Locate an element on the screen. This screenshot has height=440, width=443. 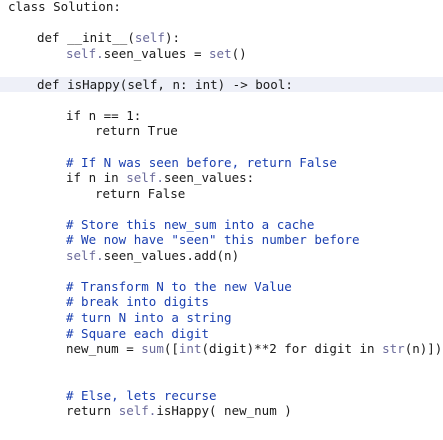
code-text: if n == 1: is located at coordinates (103, 116).